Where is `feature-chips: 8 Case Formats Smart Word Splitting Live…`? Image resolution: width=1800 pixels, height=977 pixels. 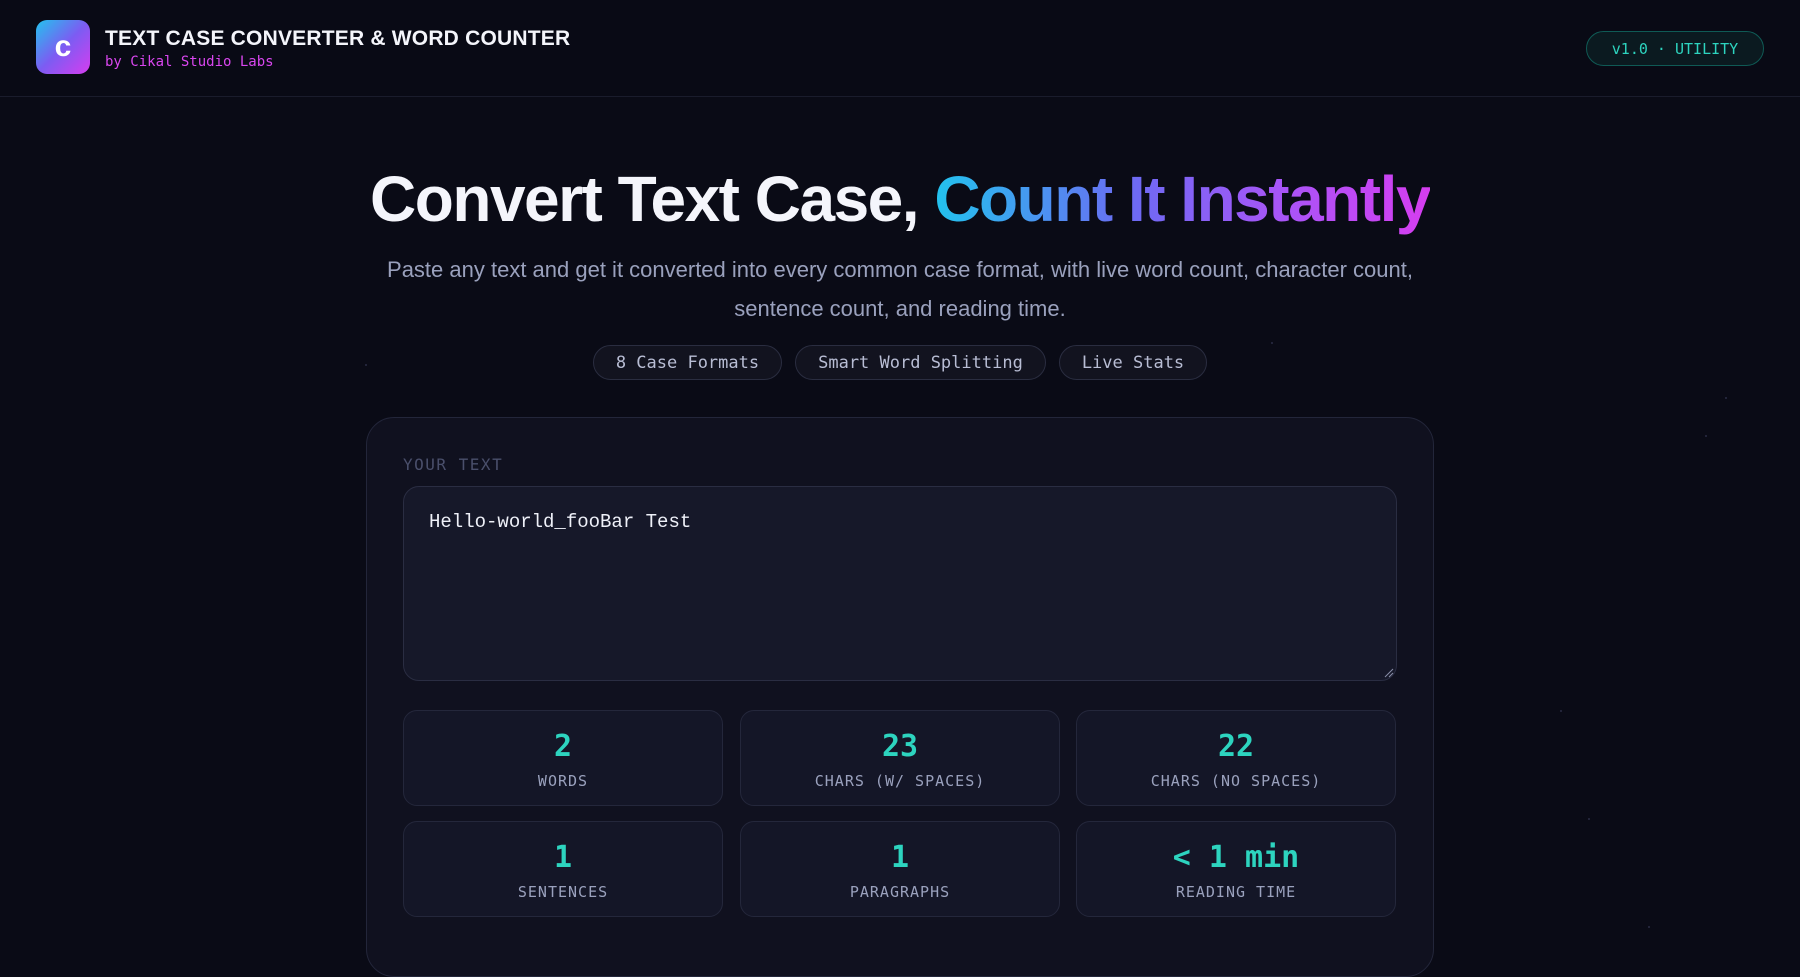
feature-chips: 8 Case Formats Smart Word Splitting Live… is located at coordinates (900, 362).